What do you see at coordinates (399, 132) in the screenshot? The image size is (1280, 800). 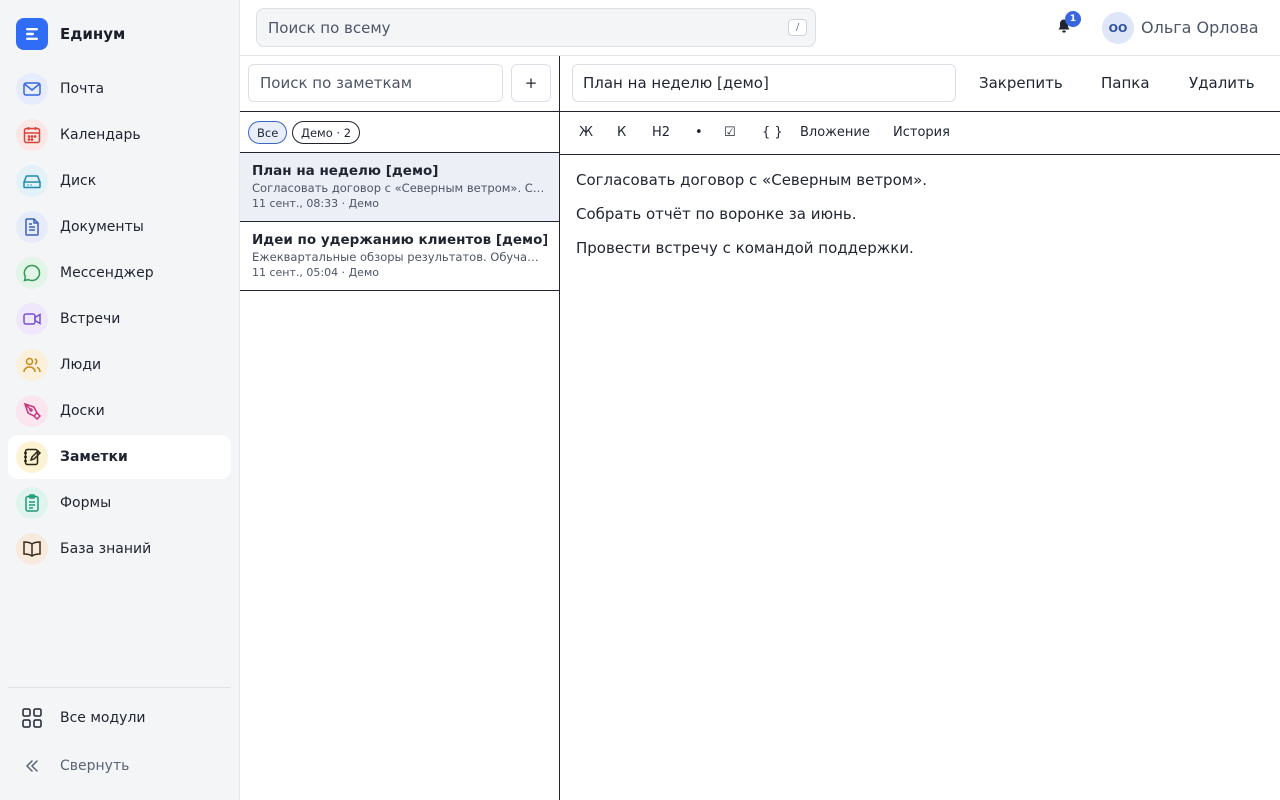 I see `notes-filter-bar: Все Демо · 2` at bounding box center [399, 132].